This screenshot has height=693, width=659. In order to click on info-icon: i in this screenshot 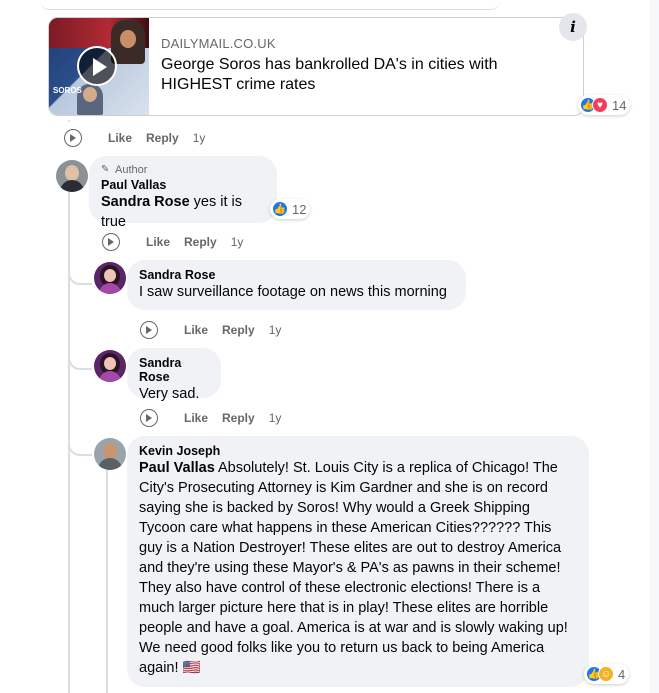, I will do `click(573, 27)`.